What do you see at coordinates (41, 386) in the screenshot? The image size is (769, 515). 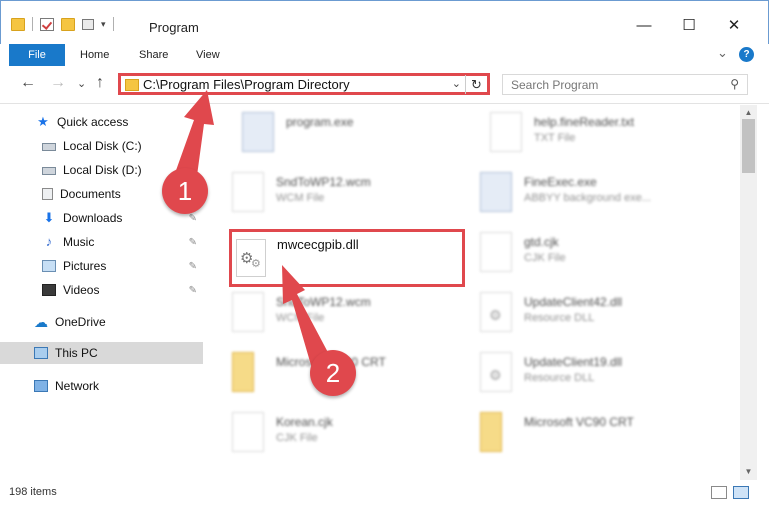 I see `network-icon` at bounding box center [41, 386].